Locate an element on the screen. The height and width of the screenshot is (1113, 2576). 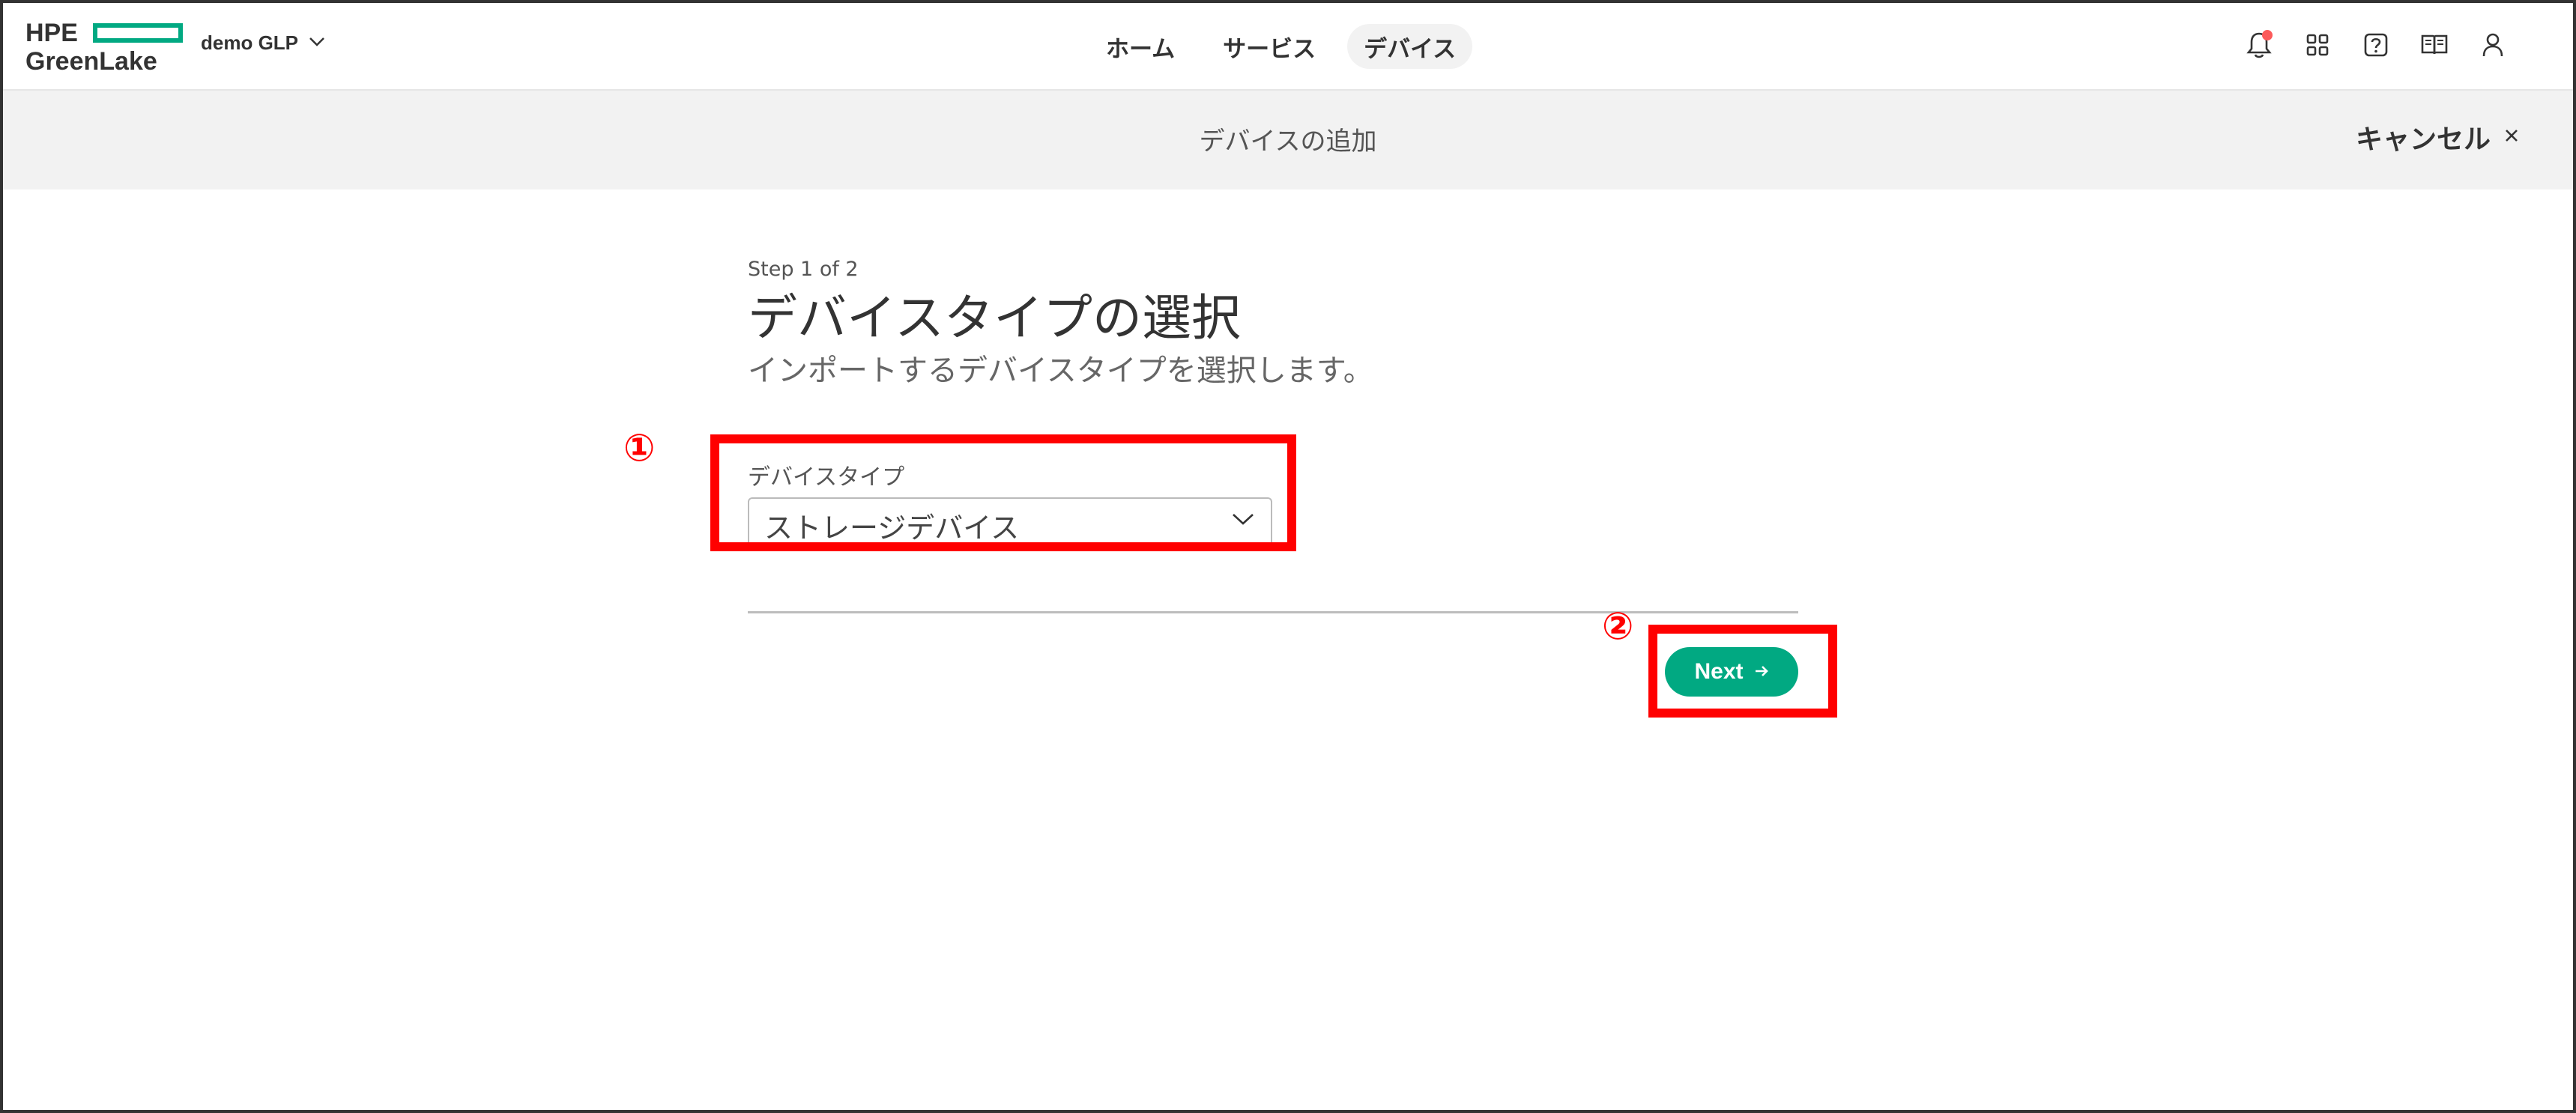
workspace-switcher: demo GLP is located at coordinates (263, 43).